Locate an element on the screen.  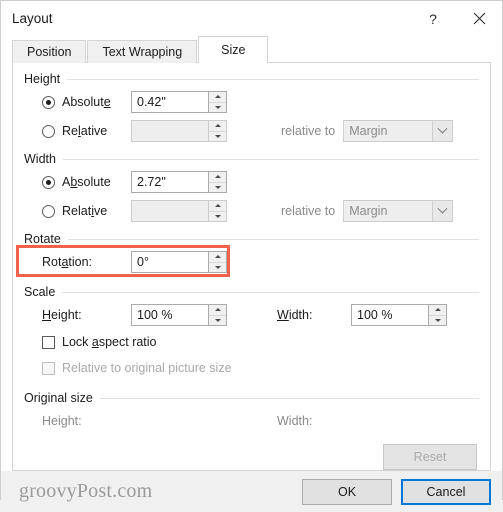
width-relative-input is located at coordinates (179, 211).